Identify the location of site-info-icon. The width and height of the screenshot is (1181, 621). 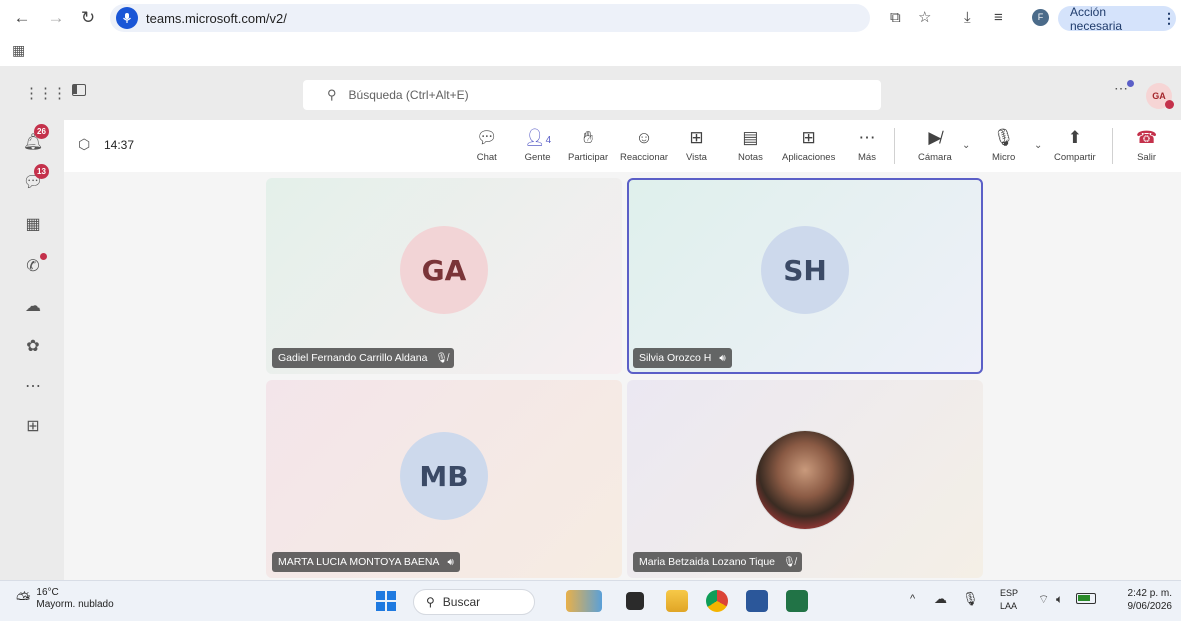
(127, 18).